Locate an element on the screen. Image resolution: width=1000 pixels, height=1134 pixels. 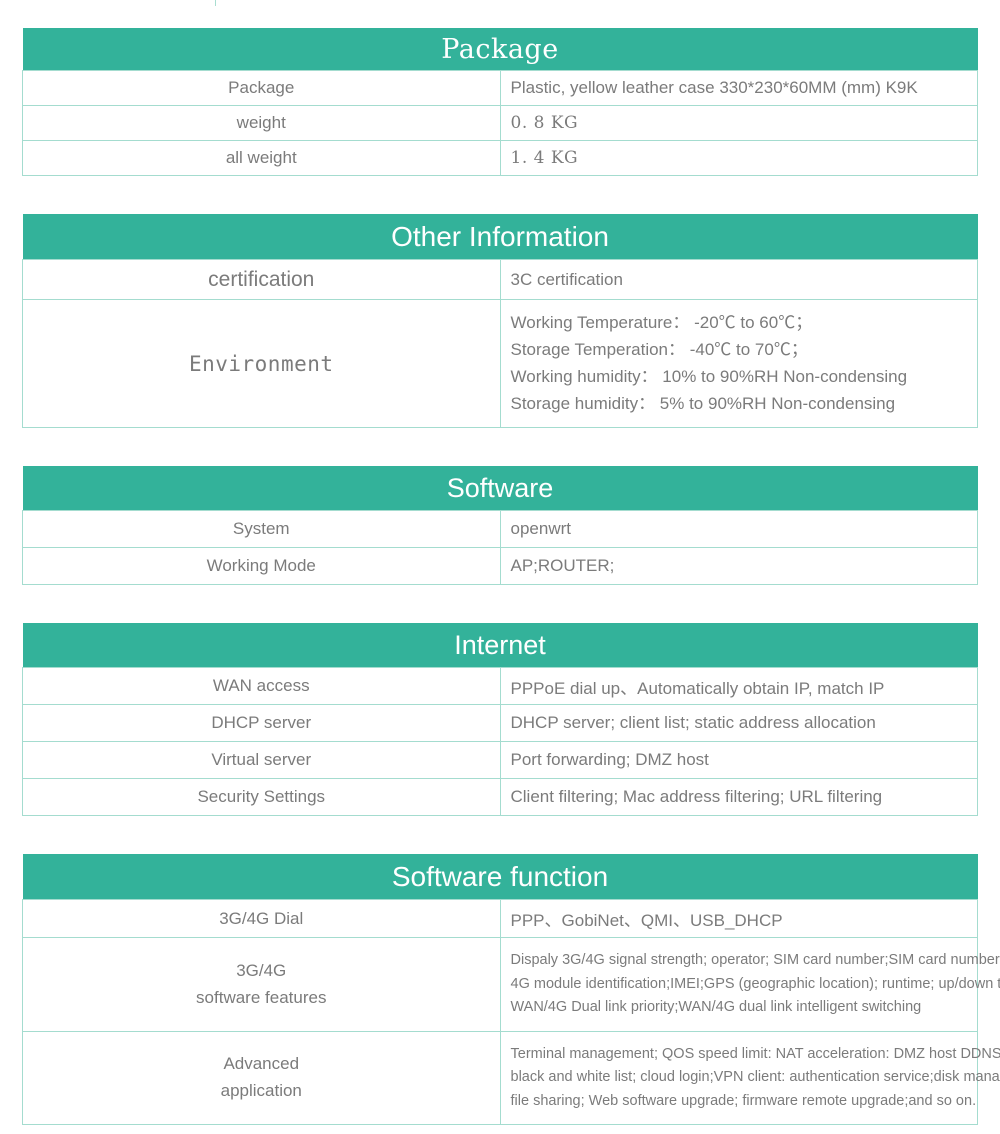
section-header-software: Software is located at coordinates (500, 488).